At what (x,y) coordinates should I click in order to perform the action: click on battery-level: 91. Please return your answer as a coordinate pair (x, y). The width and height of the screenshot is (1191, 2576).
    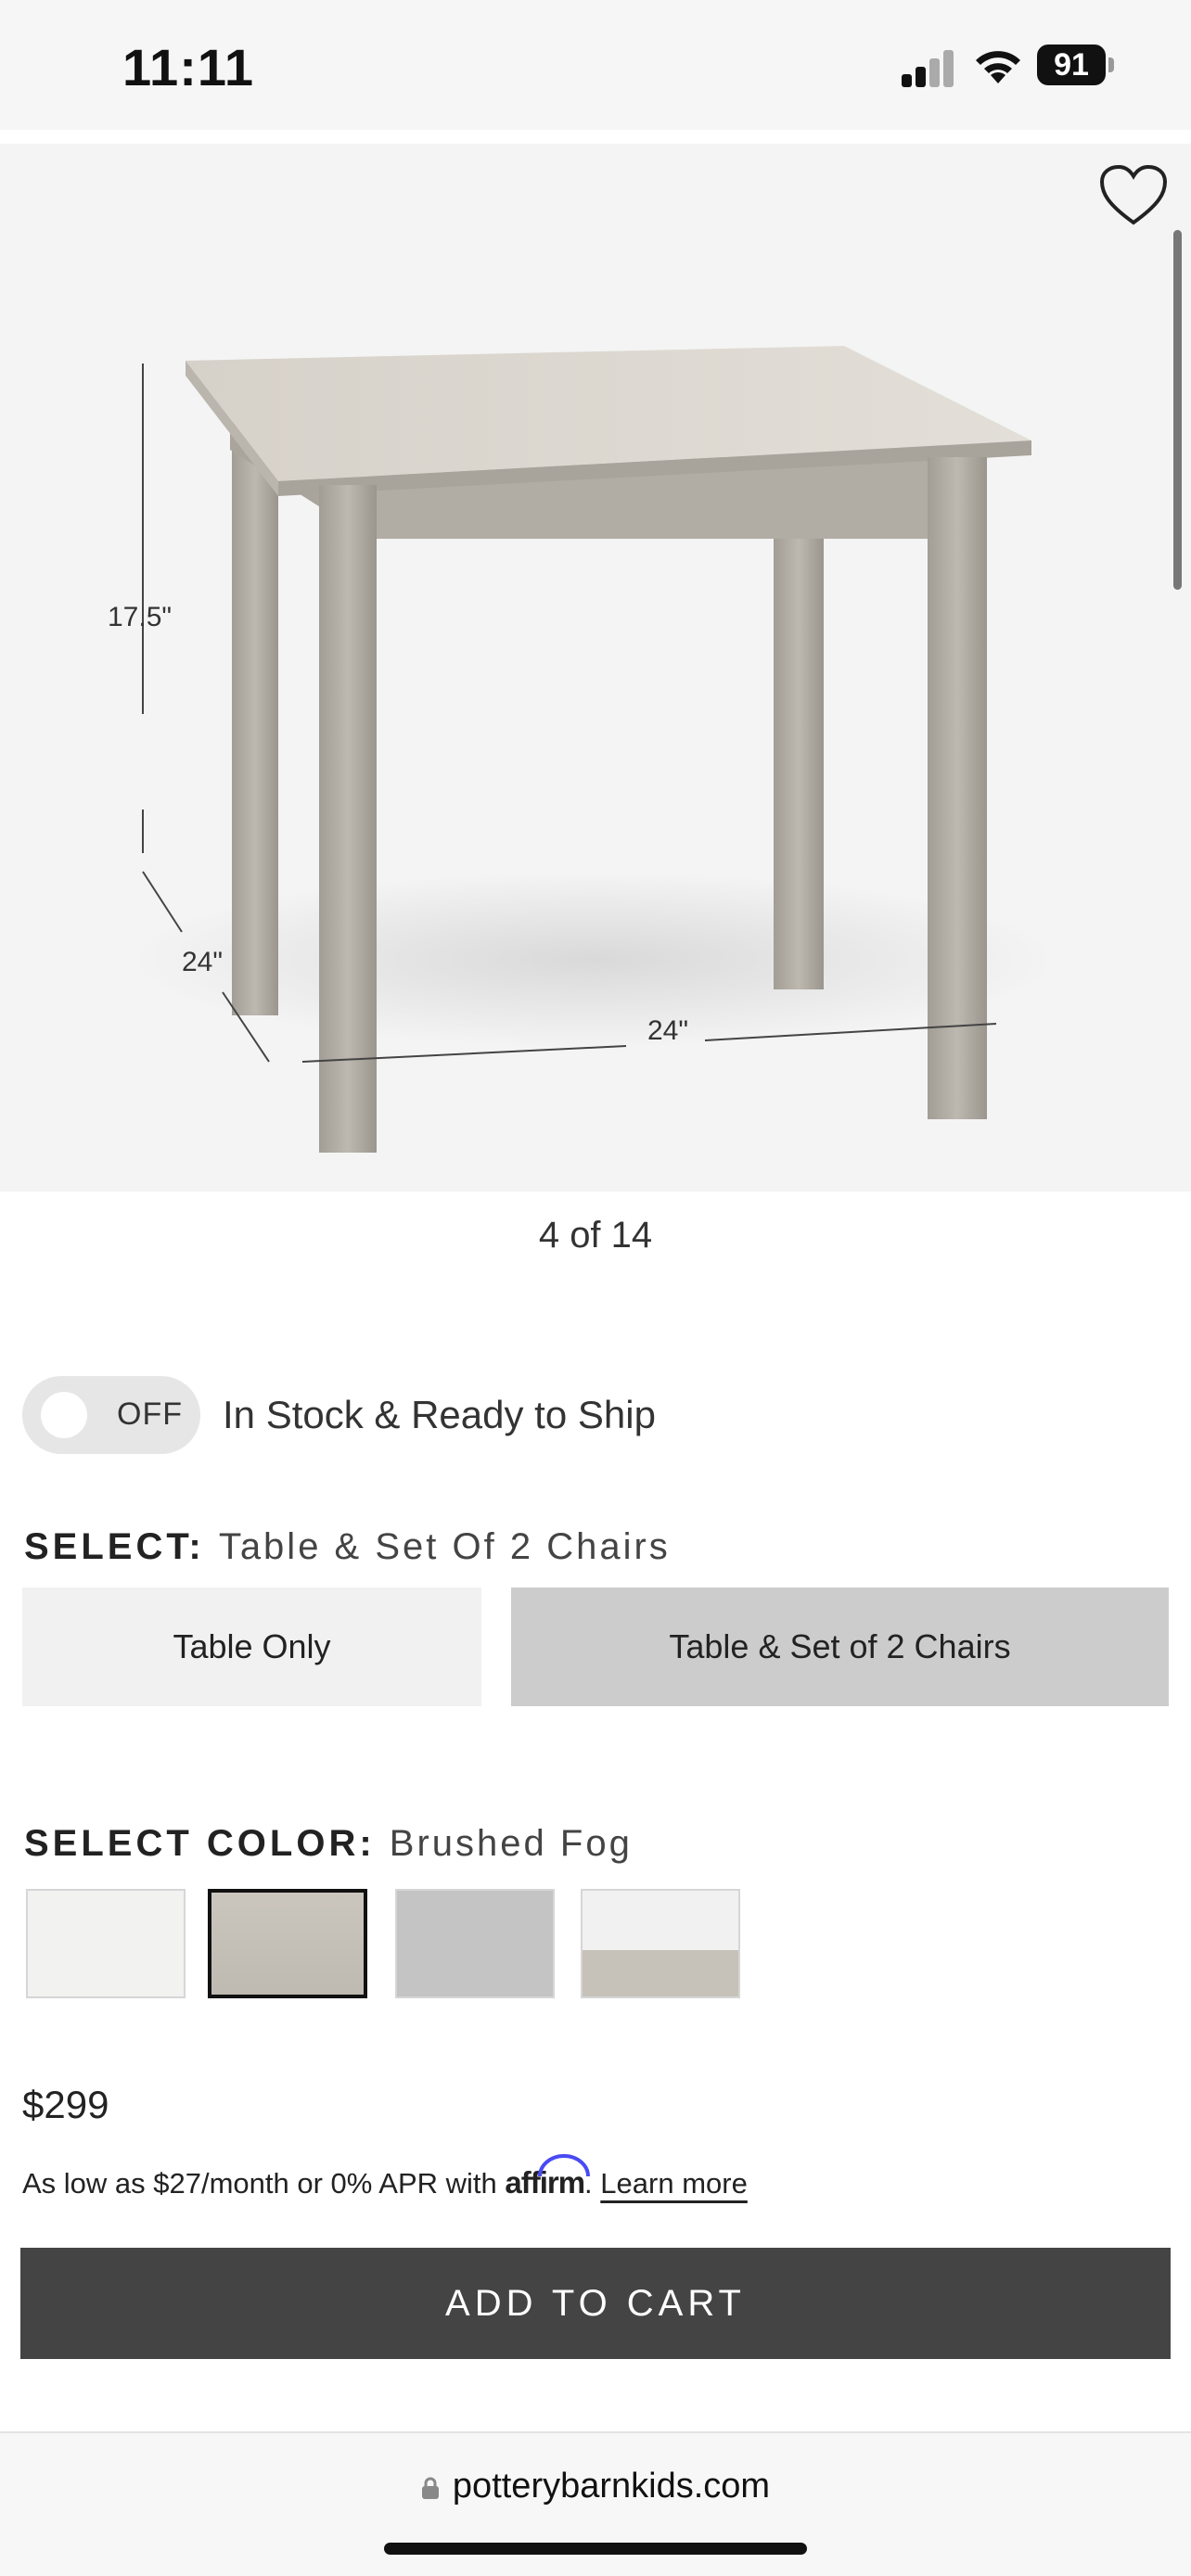
    Looking at the image, I should click on (1071, 65).